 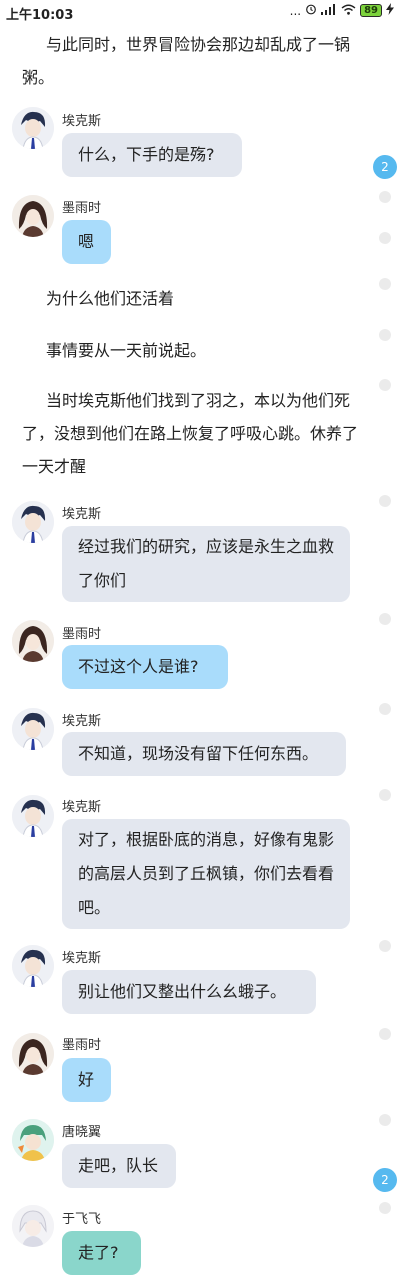 What do you see at coordinates (206, 564) in the screenshot?
I see `message-bubble: 经过我们的研究，应该是永生之血救了你们` at bounding box center [206, 564].